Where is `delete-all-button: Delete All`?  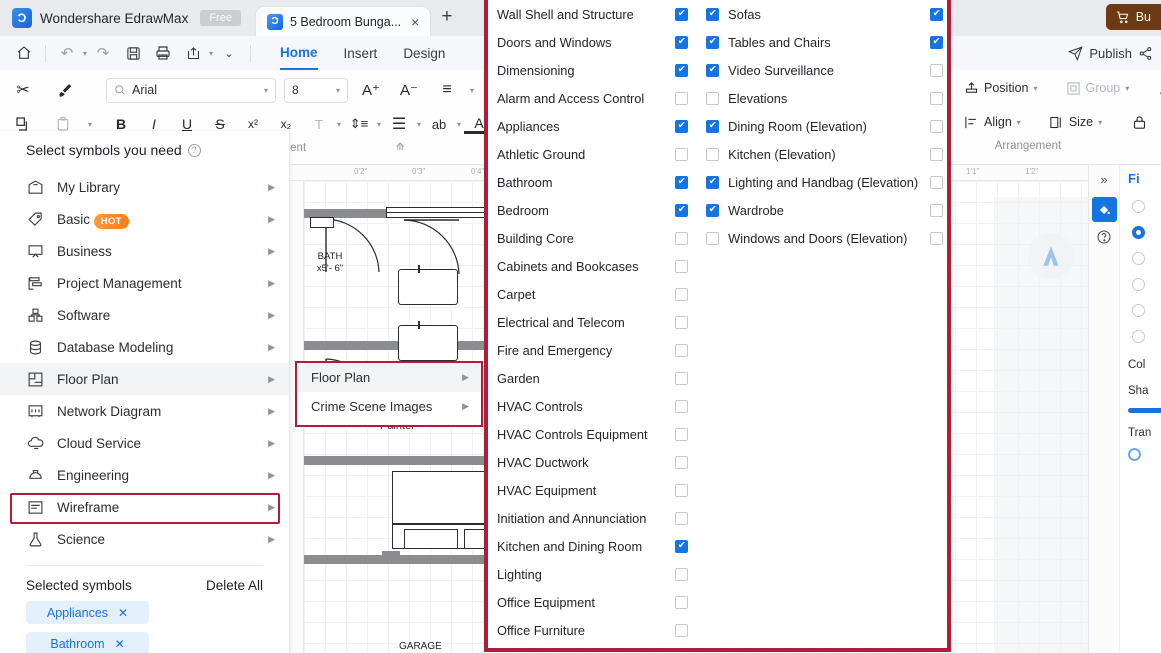
delete-all-button: Delete All is located at coordinates (234, 585).